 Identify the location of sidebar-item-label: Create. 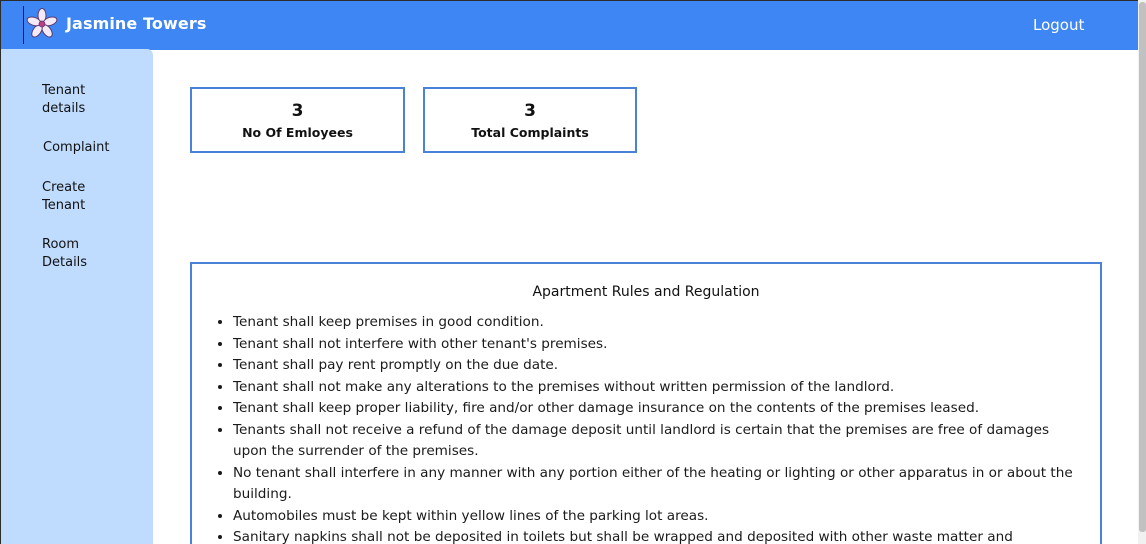
(64, 187).